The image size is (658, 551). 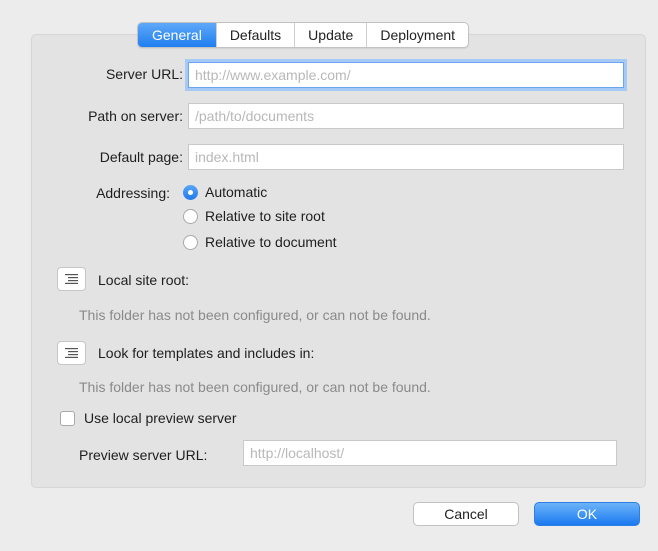 What do you see at coordinates (406, 75) in the screenshot?
I see `server-url-input` at bounding box center [406, 75].